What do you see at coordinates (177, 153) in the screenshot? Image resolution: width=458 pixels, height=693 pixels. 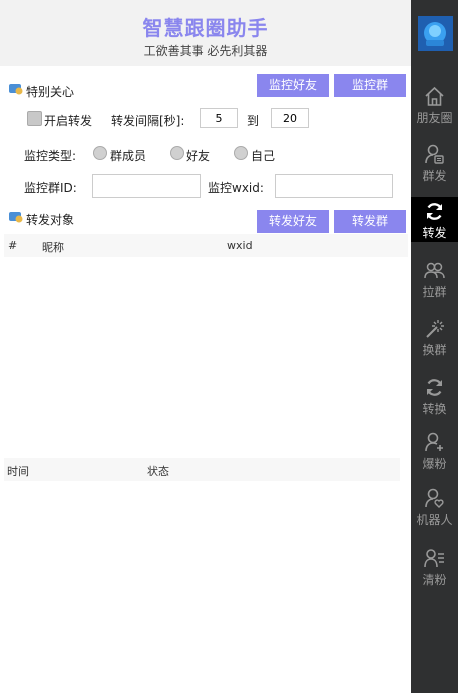 I see `radio-friend` at bounding box center [177, 153].